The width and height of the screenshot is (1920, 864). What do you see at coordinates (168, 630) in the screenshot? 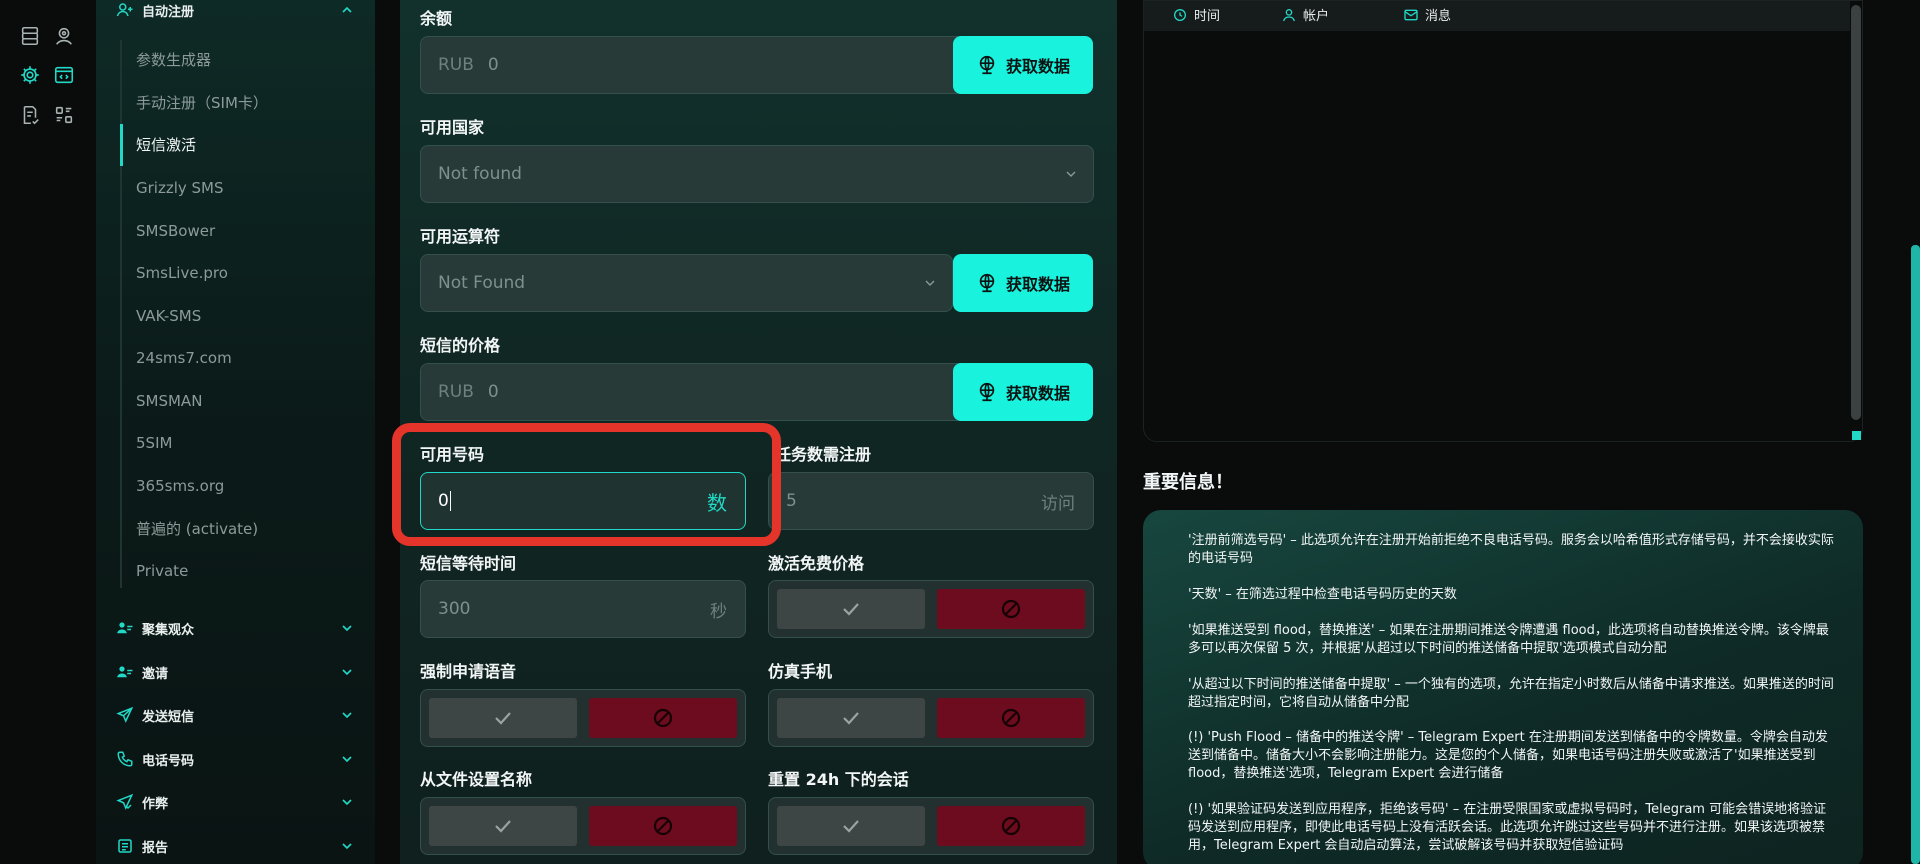
I see `sidebar-section-label: 聚集观众` at bounding box center [168, 630].